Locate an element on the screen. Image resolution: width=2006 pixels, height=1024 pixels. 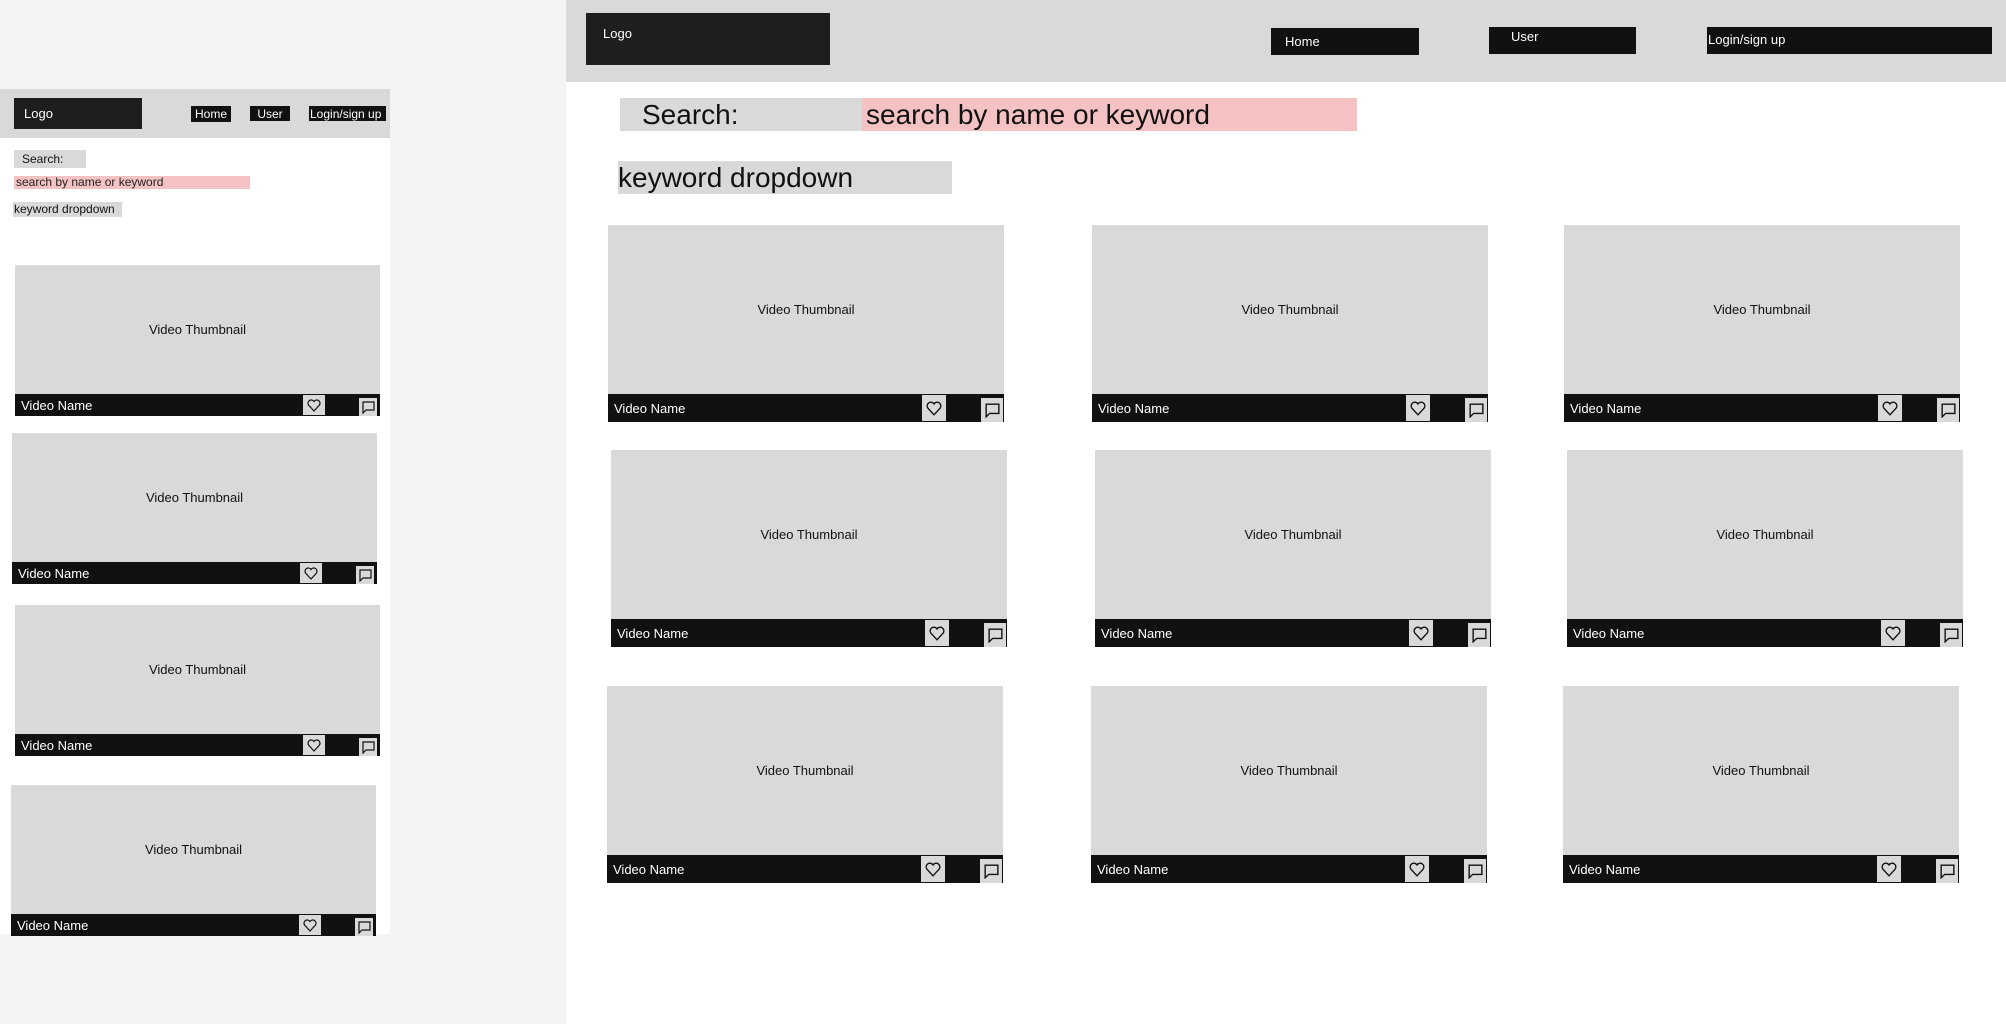
mobile-header: Logo Home User Login/sign up is located at coordinates (195, 113).